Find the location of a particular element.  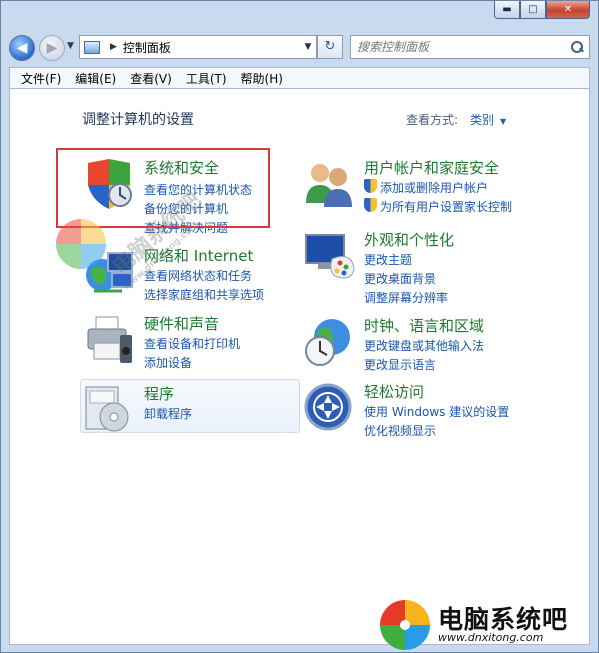

printer-icon is located at coordinates (109, 340).